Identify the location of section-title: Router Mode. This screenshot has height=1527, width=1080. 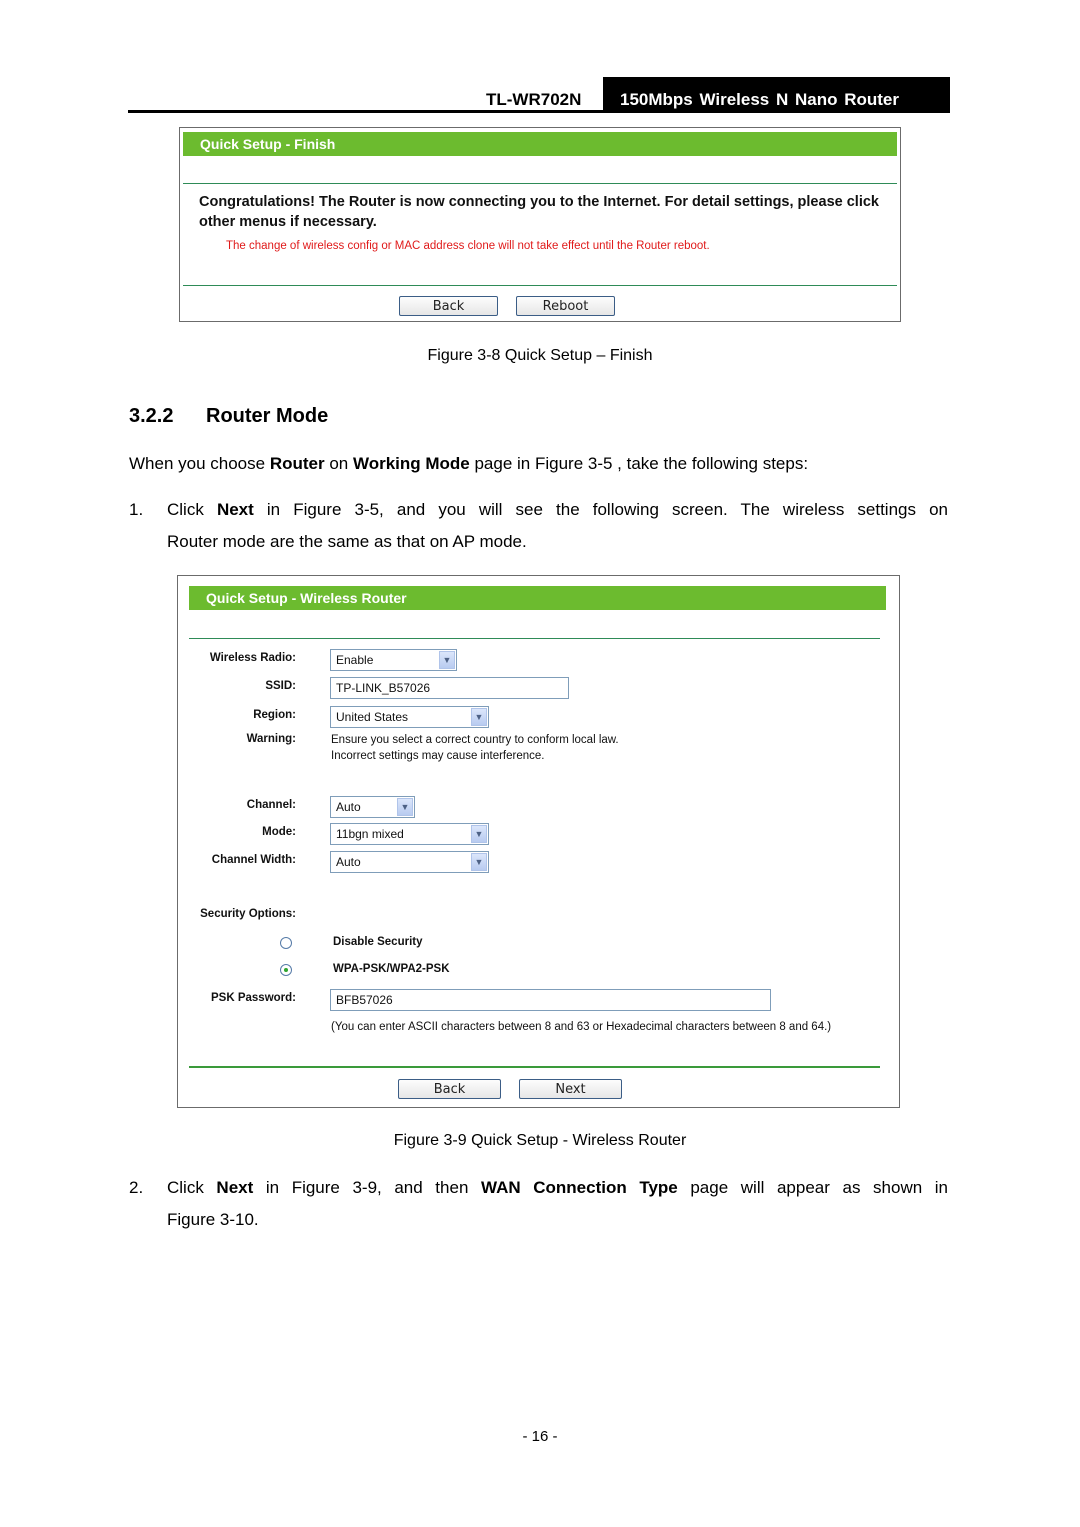
(267, 416).